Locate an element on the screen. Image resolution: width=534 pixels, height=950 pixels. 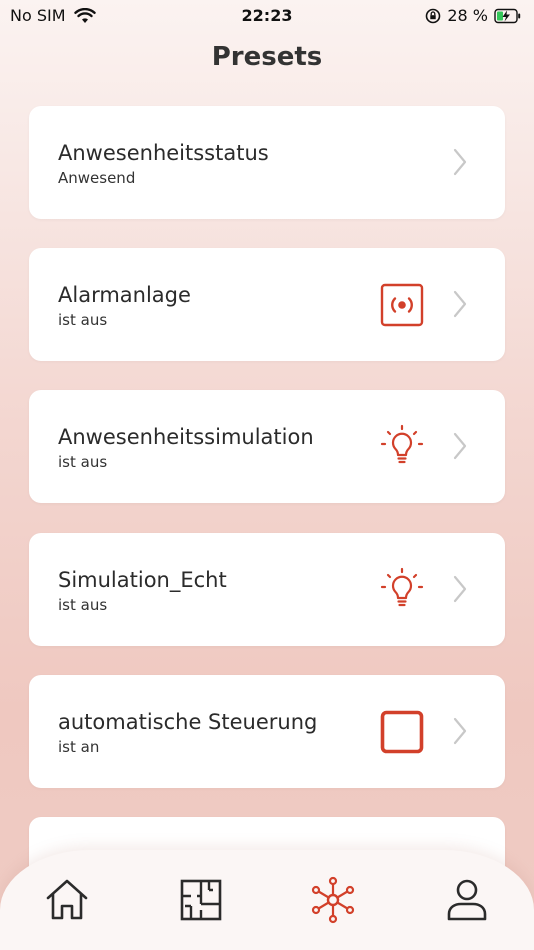
preset-card-anwesenheitssimulation: Anwesenheitssimulation ist aus is located at coordinates (267, 446).